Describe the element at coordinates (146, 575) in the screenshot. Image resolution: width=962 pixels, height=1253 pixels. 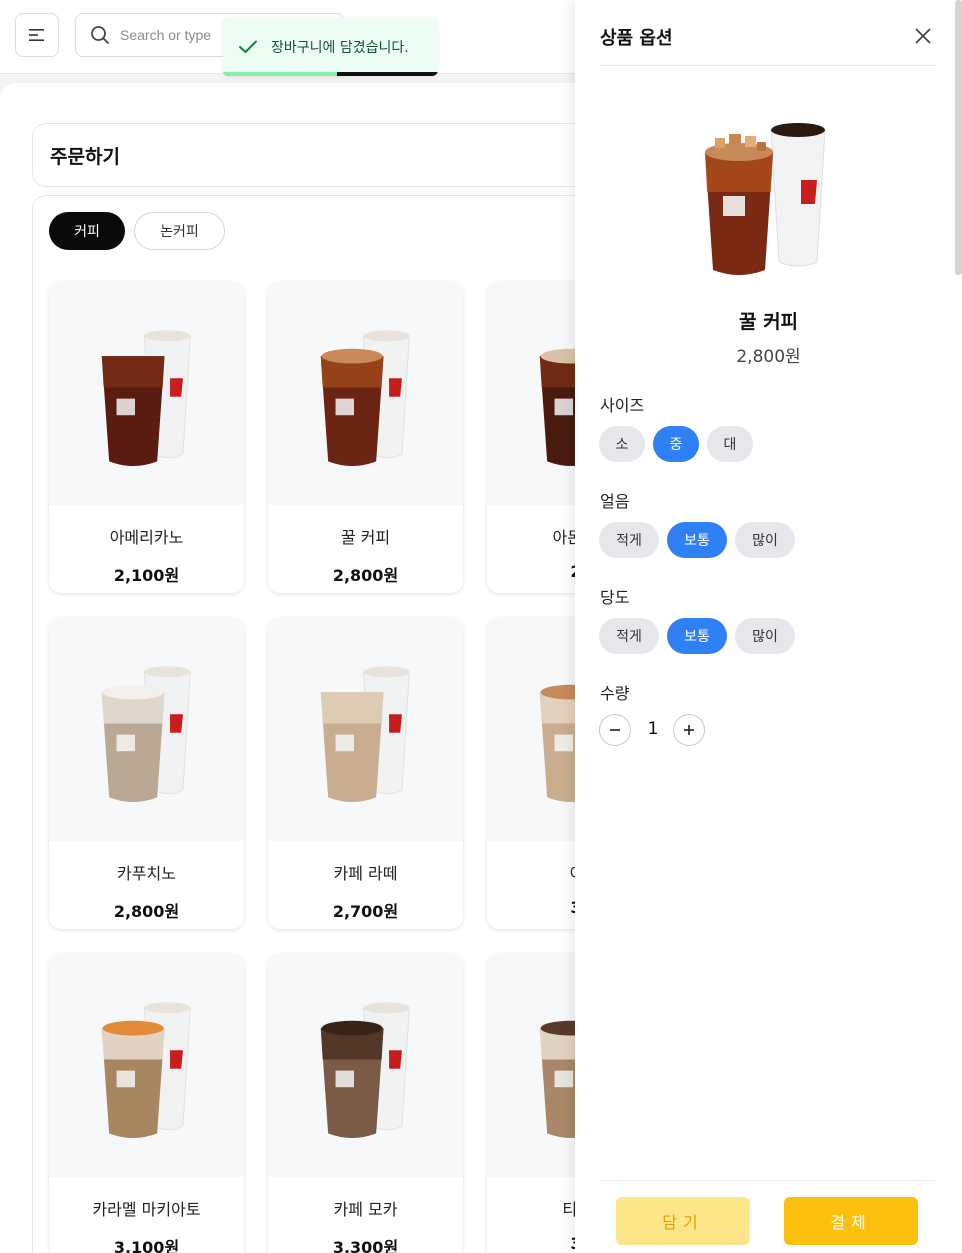
I see `product-price: 2,100원` at that location.